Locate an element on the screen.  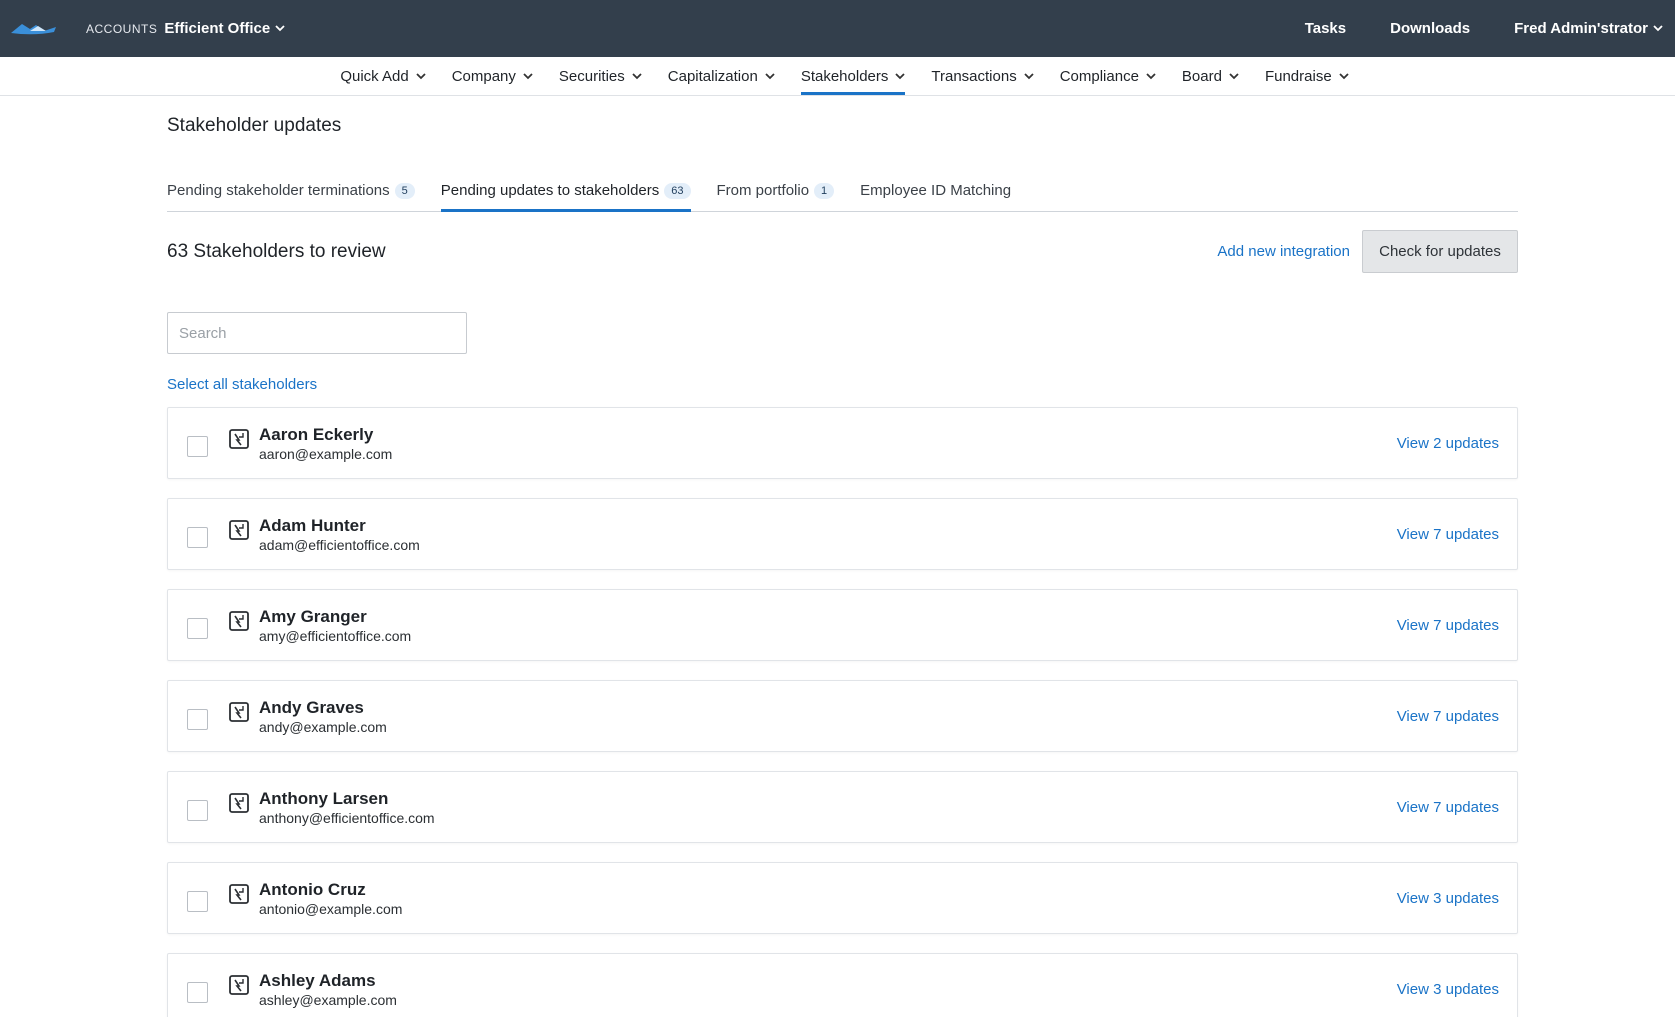
nav-item-label: Fundraise is located at coordinates (1298, 76).